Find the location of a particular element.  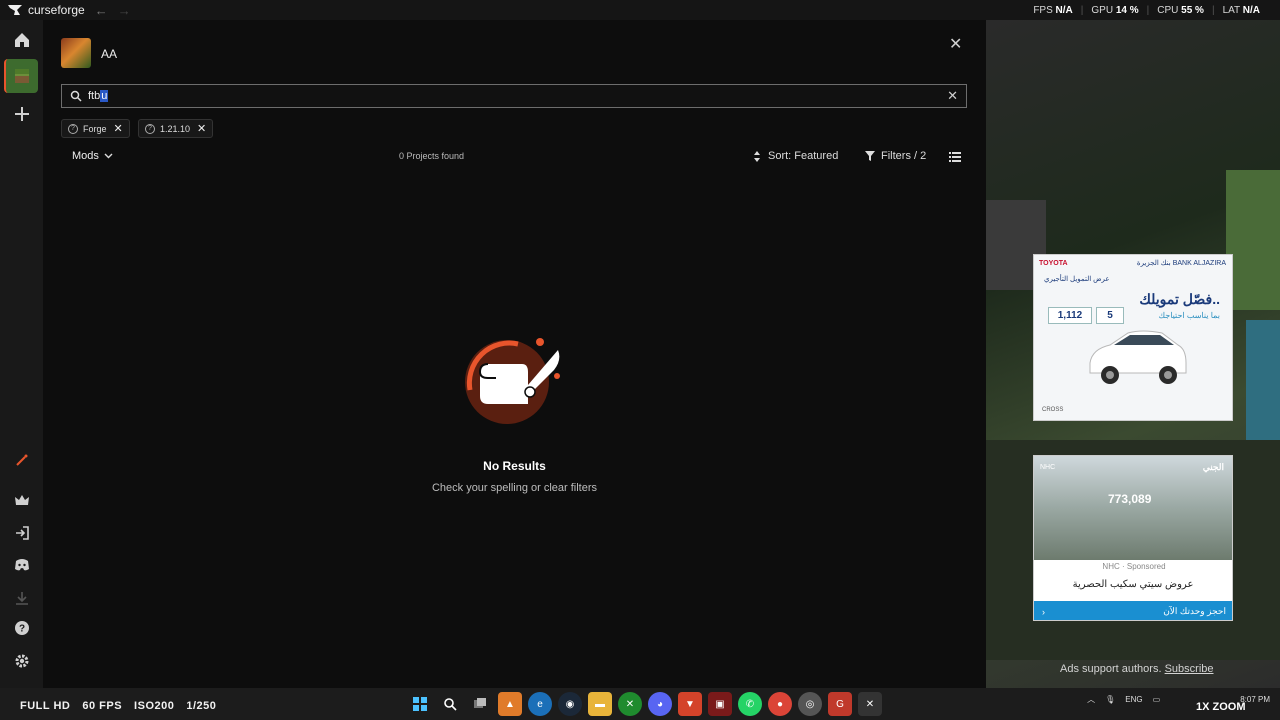

lat-stat: LAT N/A is located at coordinates (1241, 10).